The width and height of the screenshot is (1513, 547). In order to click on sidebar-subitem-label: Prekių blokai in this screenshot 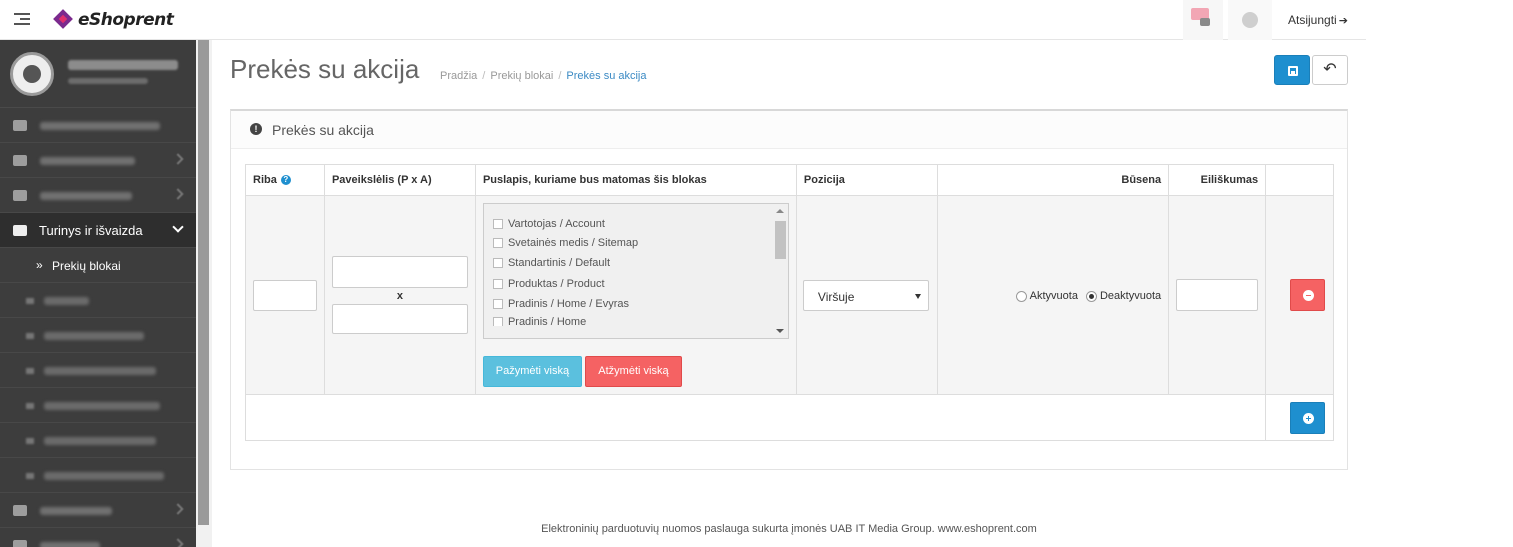, I will do `click(86, 266)`.